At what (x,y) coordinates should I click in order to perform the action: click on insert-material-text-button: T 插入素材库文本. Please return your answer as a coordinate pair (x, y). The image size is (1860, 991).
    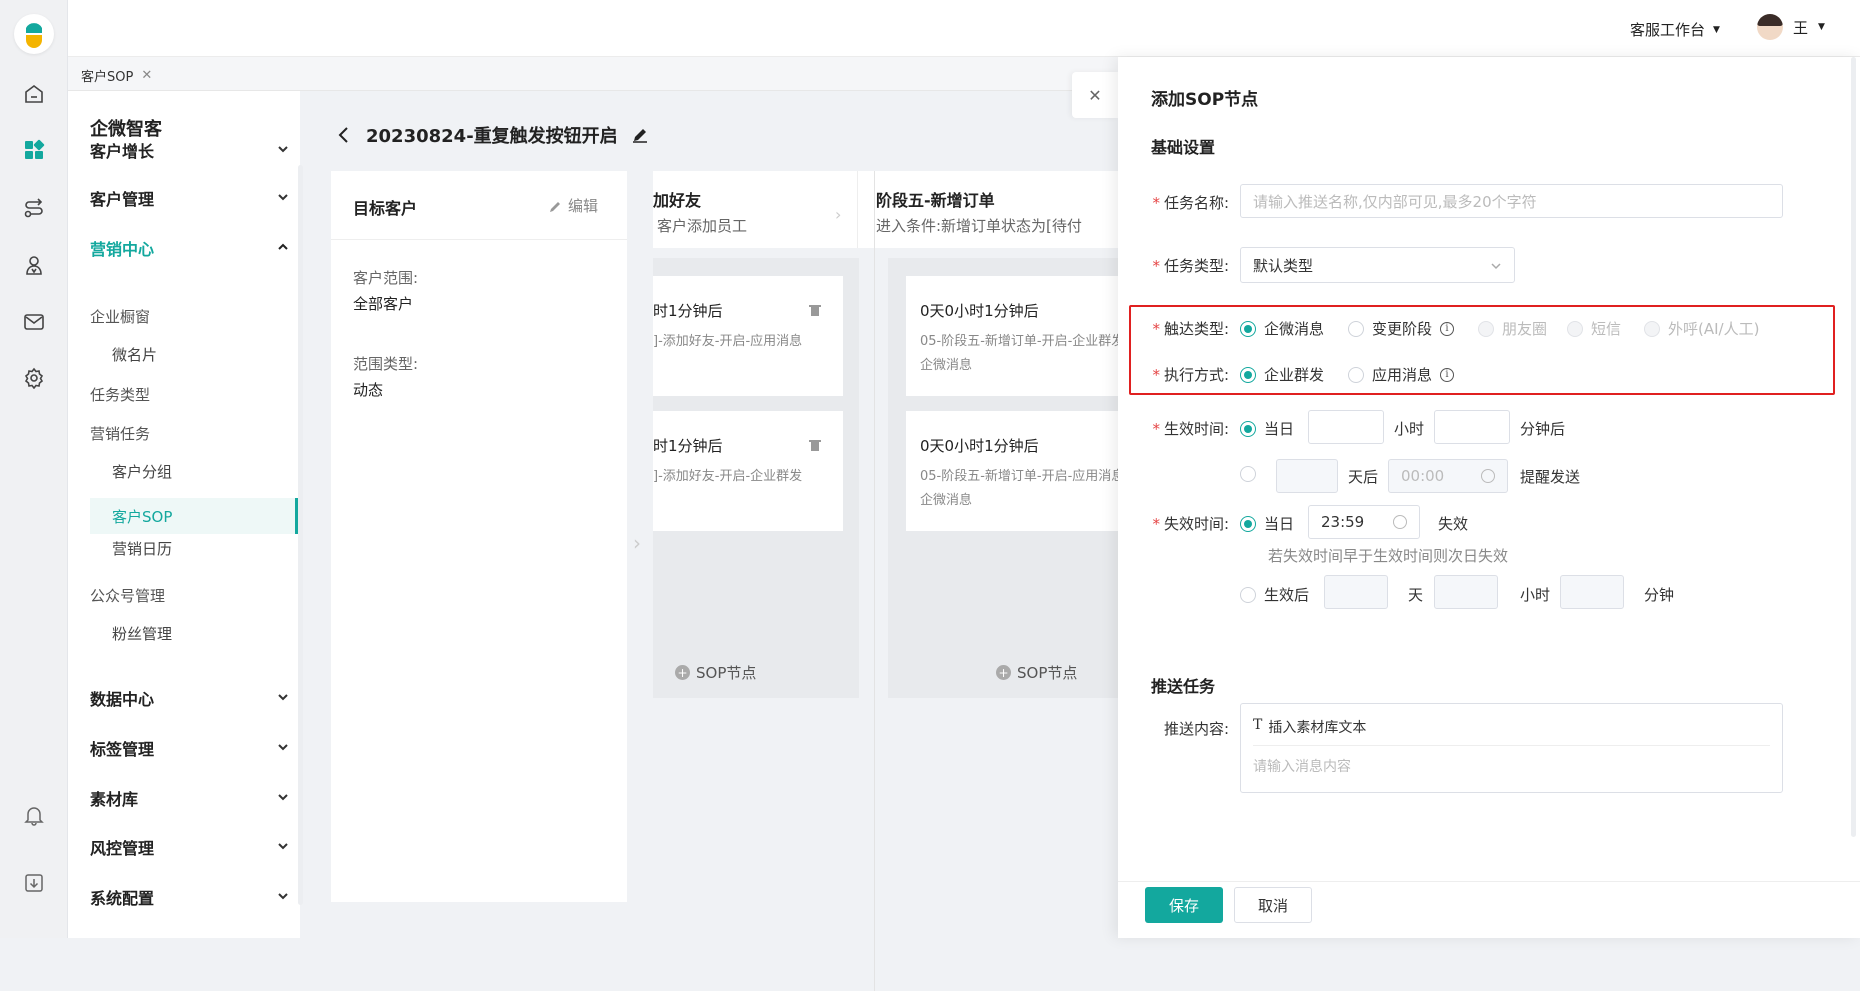
    Looking at the image, I should click on (1309, 727).